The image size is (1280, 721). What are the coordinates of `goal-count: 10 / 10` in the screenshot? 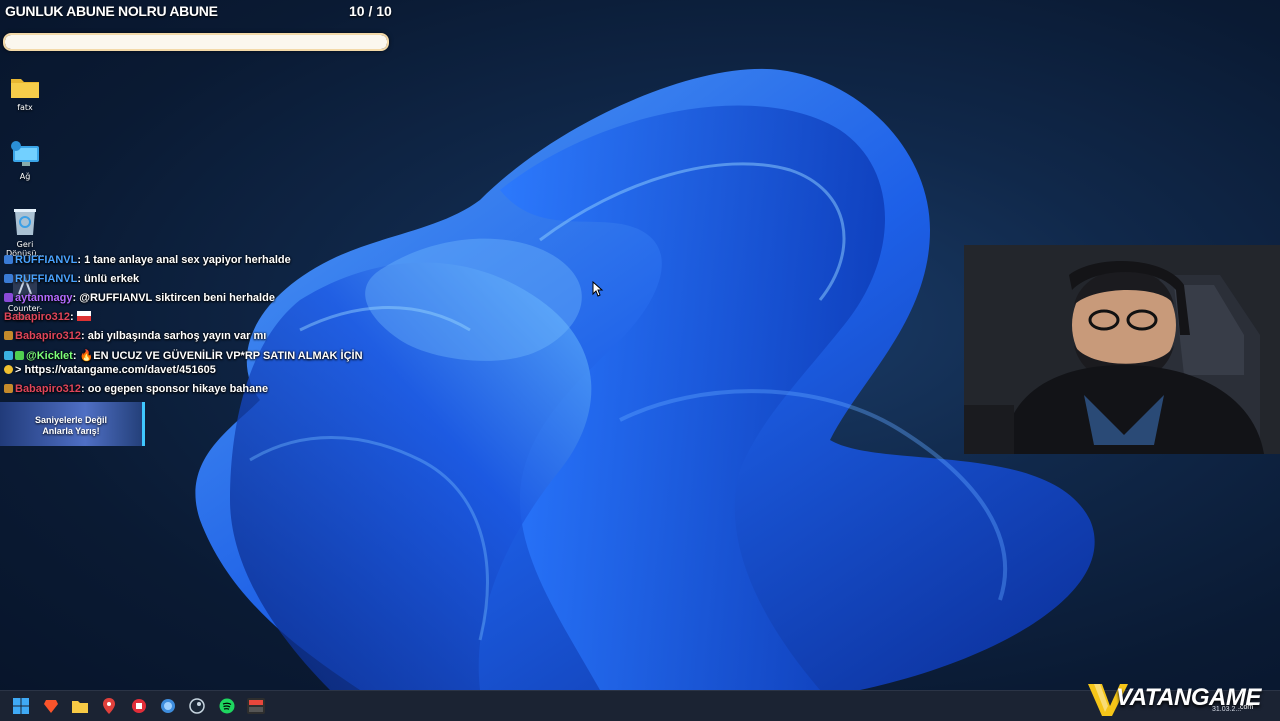 It's located at (370, 11).